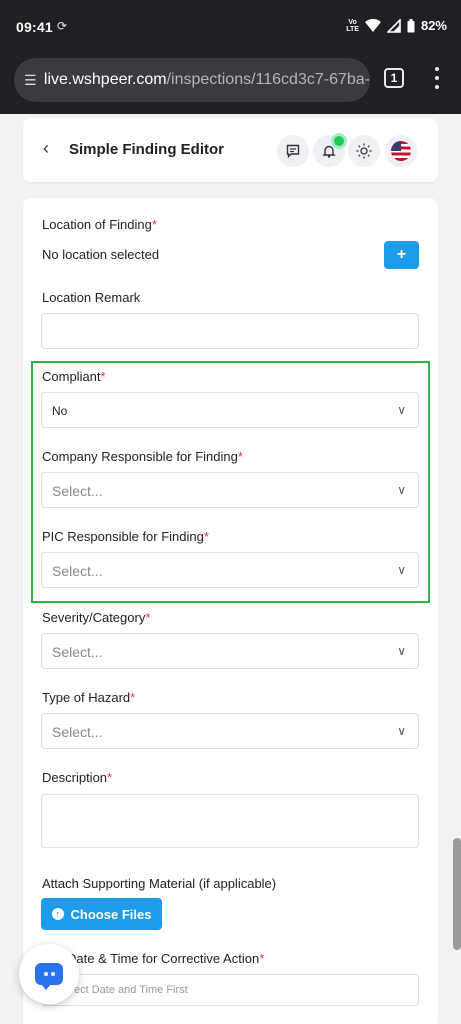  I want to click on compliant-select: No ∨, so click(230, 410).